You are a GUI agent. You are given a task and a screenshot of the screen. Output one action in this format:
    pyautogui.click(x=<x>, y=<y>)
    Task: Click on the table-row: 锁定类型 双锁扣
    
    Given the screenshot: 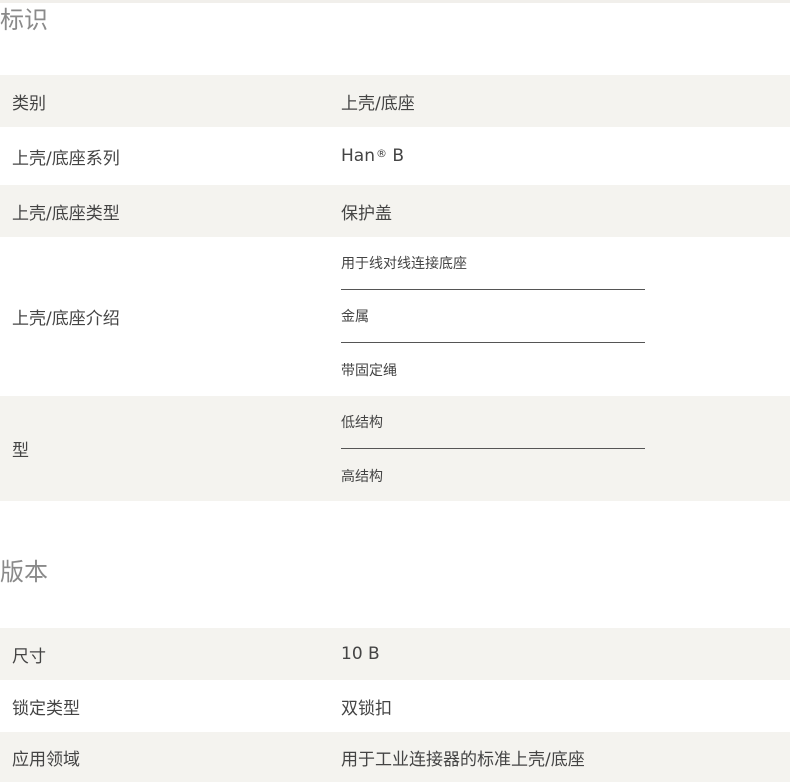 What is the action you would take?
    pyautogui.click(x=395, y=706)
    